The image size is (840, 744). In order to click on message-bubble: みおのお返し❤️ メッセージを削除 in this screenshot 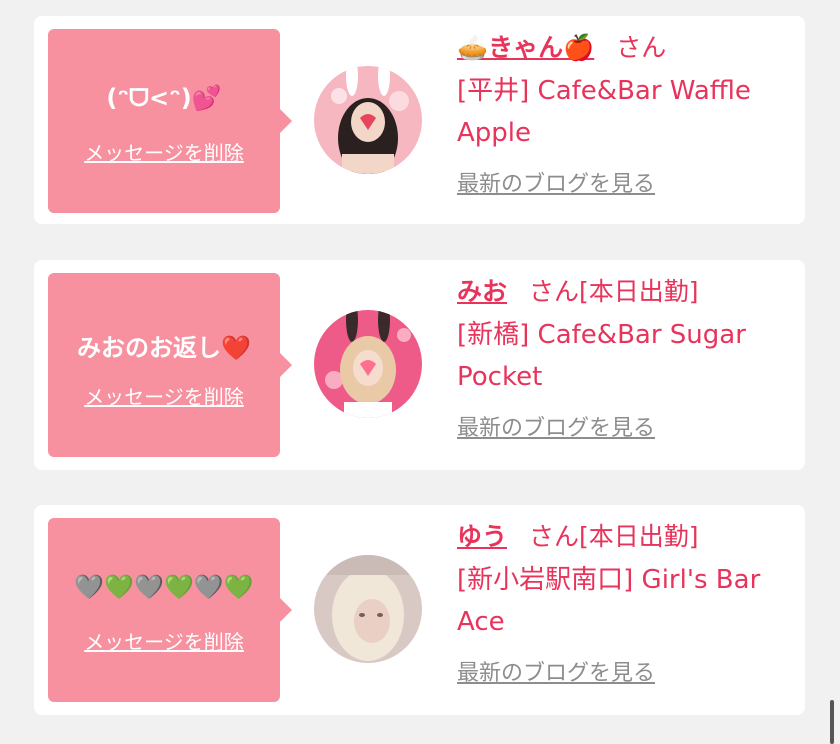, I will do `click(170, 365)`.